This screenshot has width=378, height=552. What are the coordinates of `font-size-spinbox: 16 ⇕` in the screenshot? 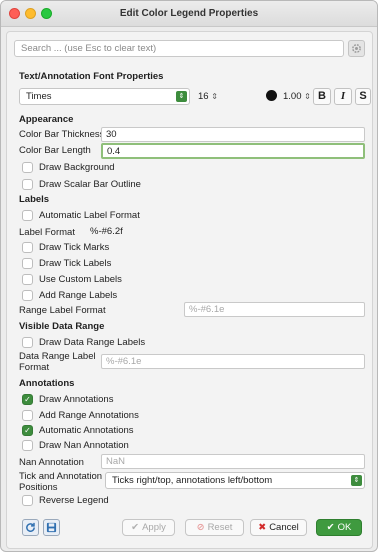 It's located at (208, 96).